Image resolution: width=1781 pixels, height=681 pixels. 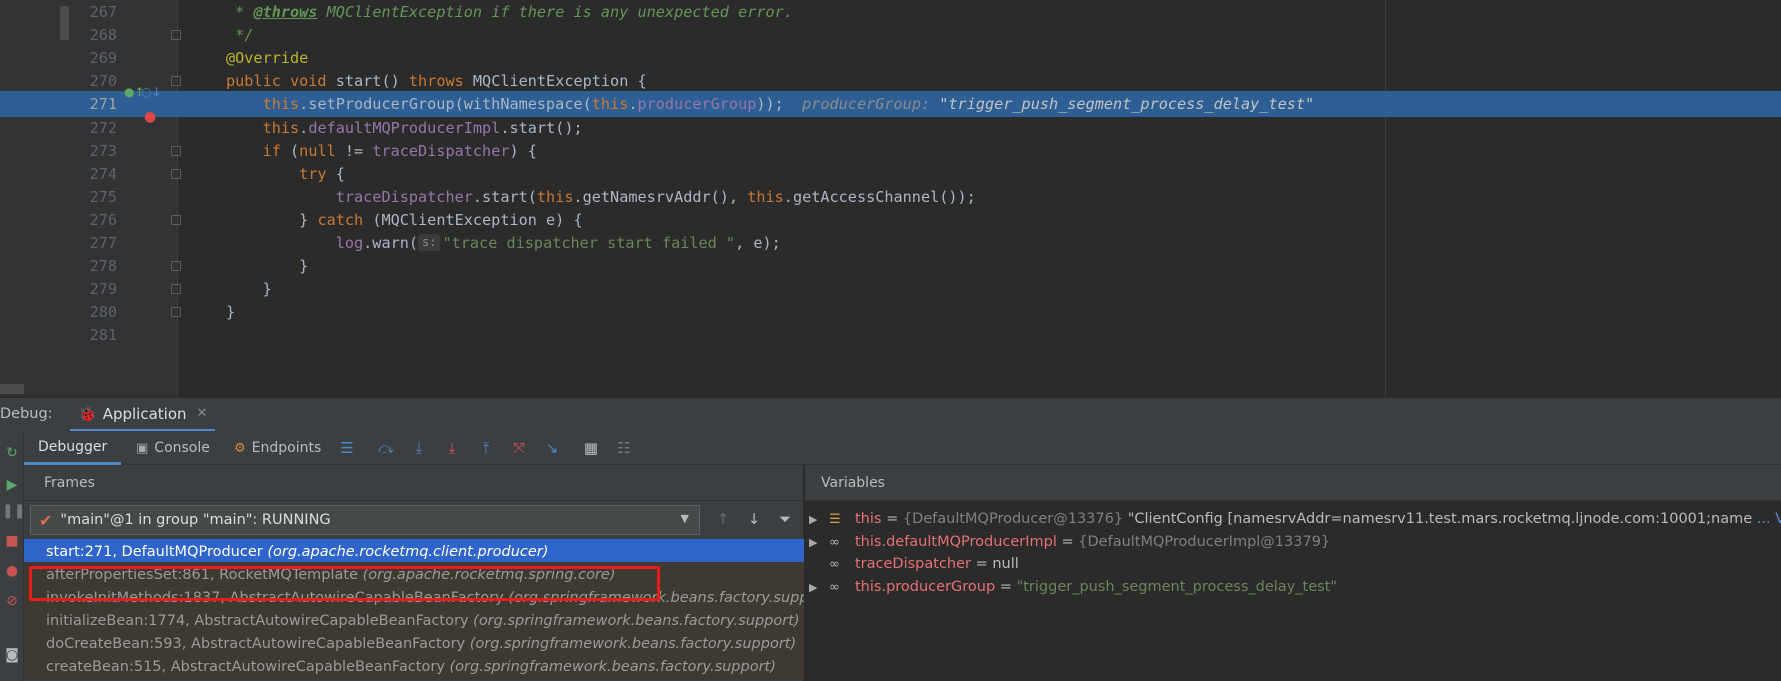 I want to click on tab-console: ▣ Console, so click(x=173, y=448).